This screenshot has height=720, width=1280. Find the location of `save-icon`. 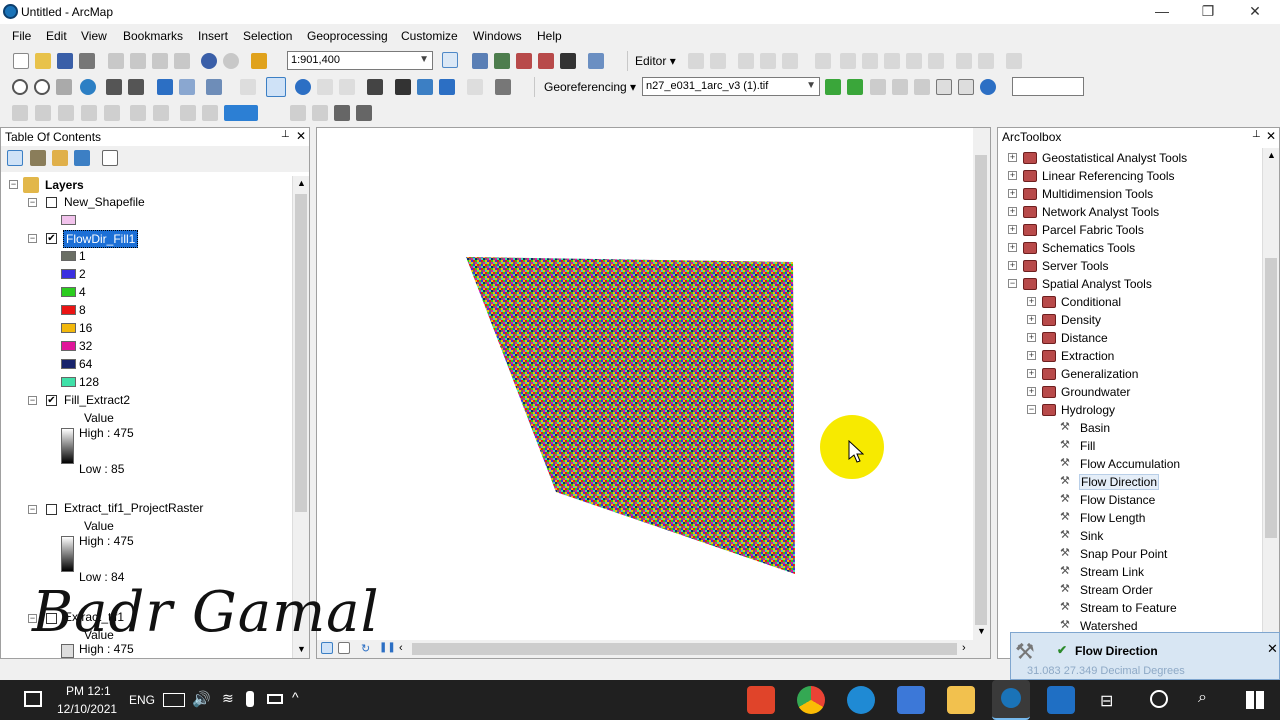

save-icon is located at coordinates (65, 61).